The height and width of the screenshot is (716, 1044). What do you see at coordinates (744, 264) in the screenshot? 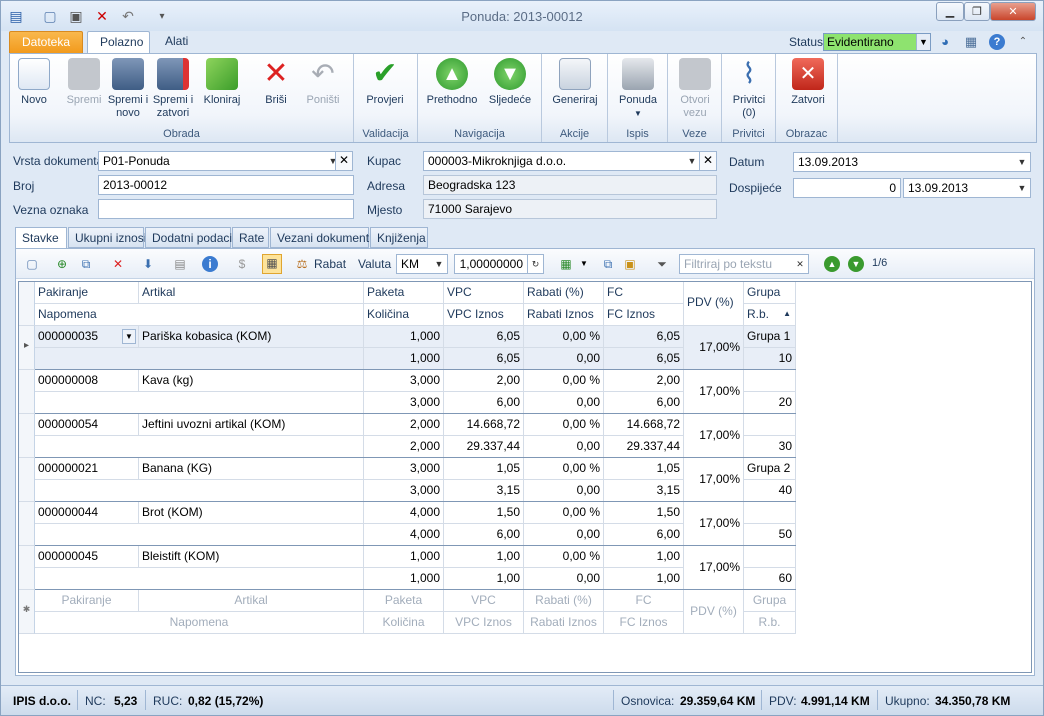
I see `filter-input: Filtriraj po tekstu ✕` at bounding box center [744, 264].